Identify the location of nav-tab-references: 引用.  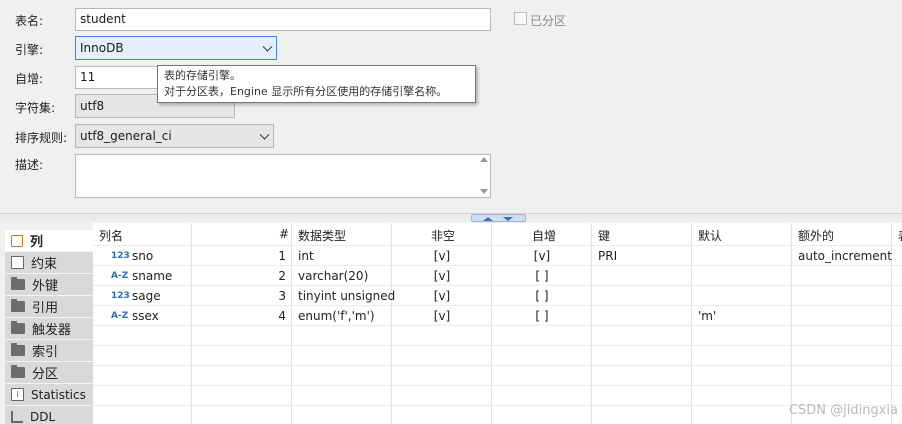
(49, 307).